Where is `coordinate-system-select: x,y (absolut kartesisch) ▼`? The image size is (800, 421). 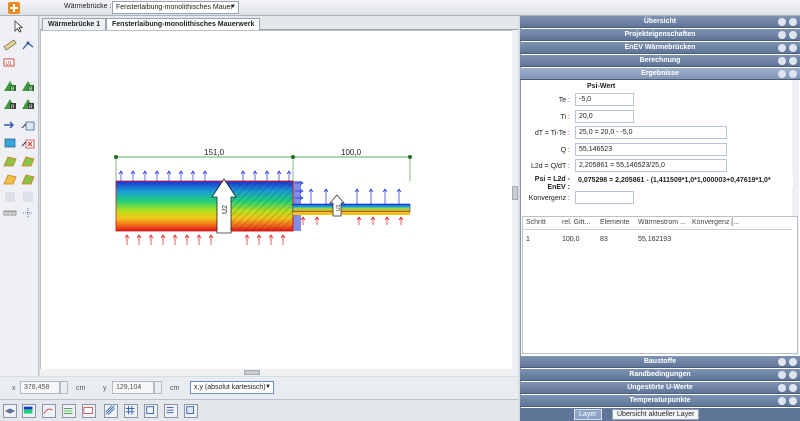 coordinate-system-select: x,y (absolut kartesisch) ▼ is located at coordinates (232, 387).